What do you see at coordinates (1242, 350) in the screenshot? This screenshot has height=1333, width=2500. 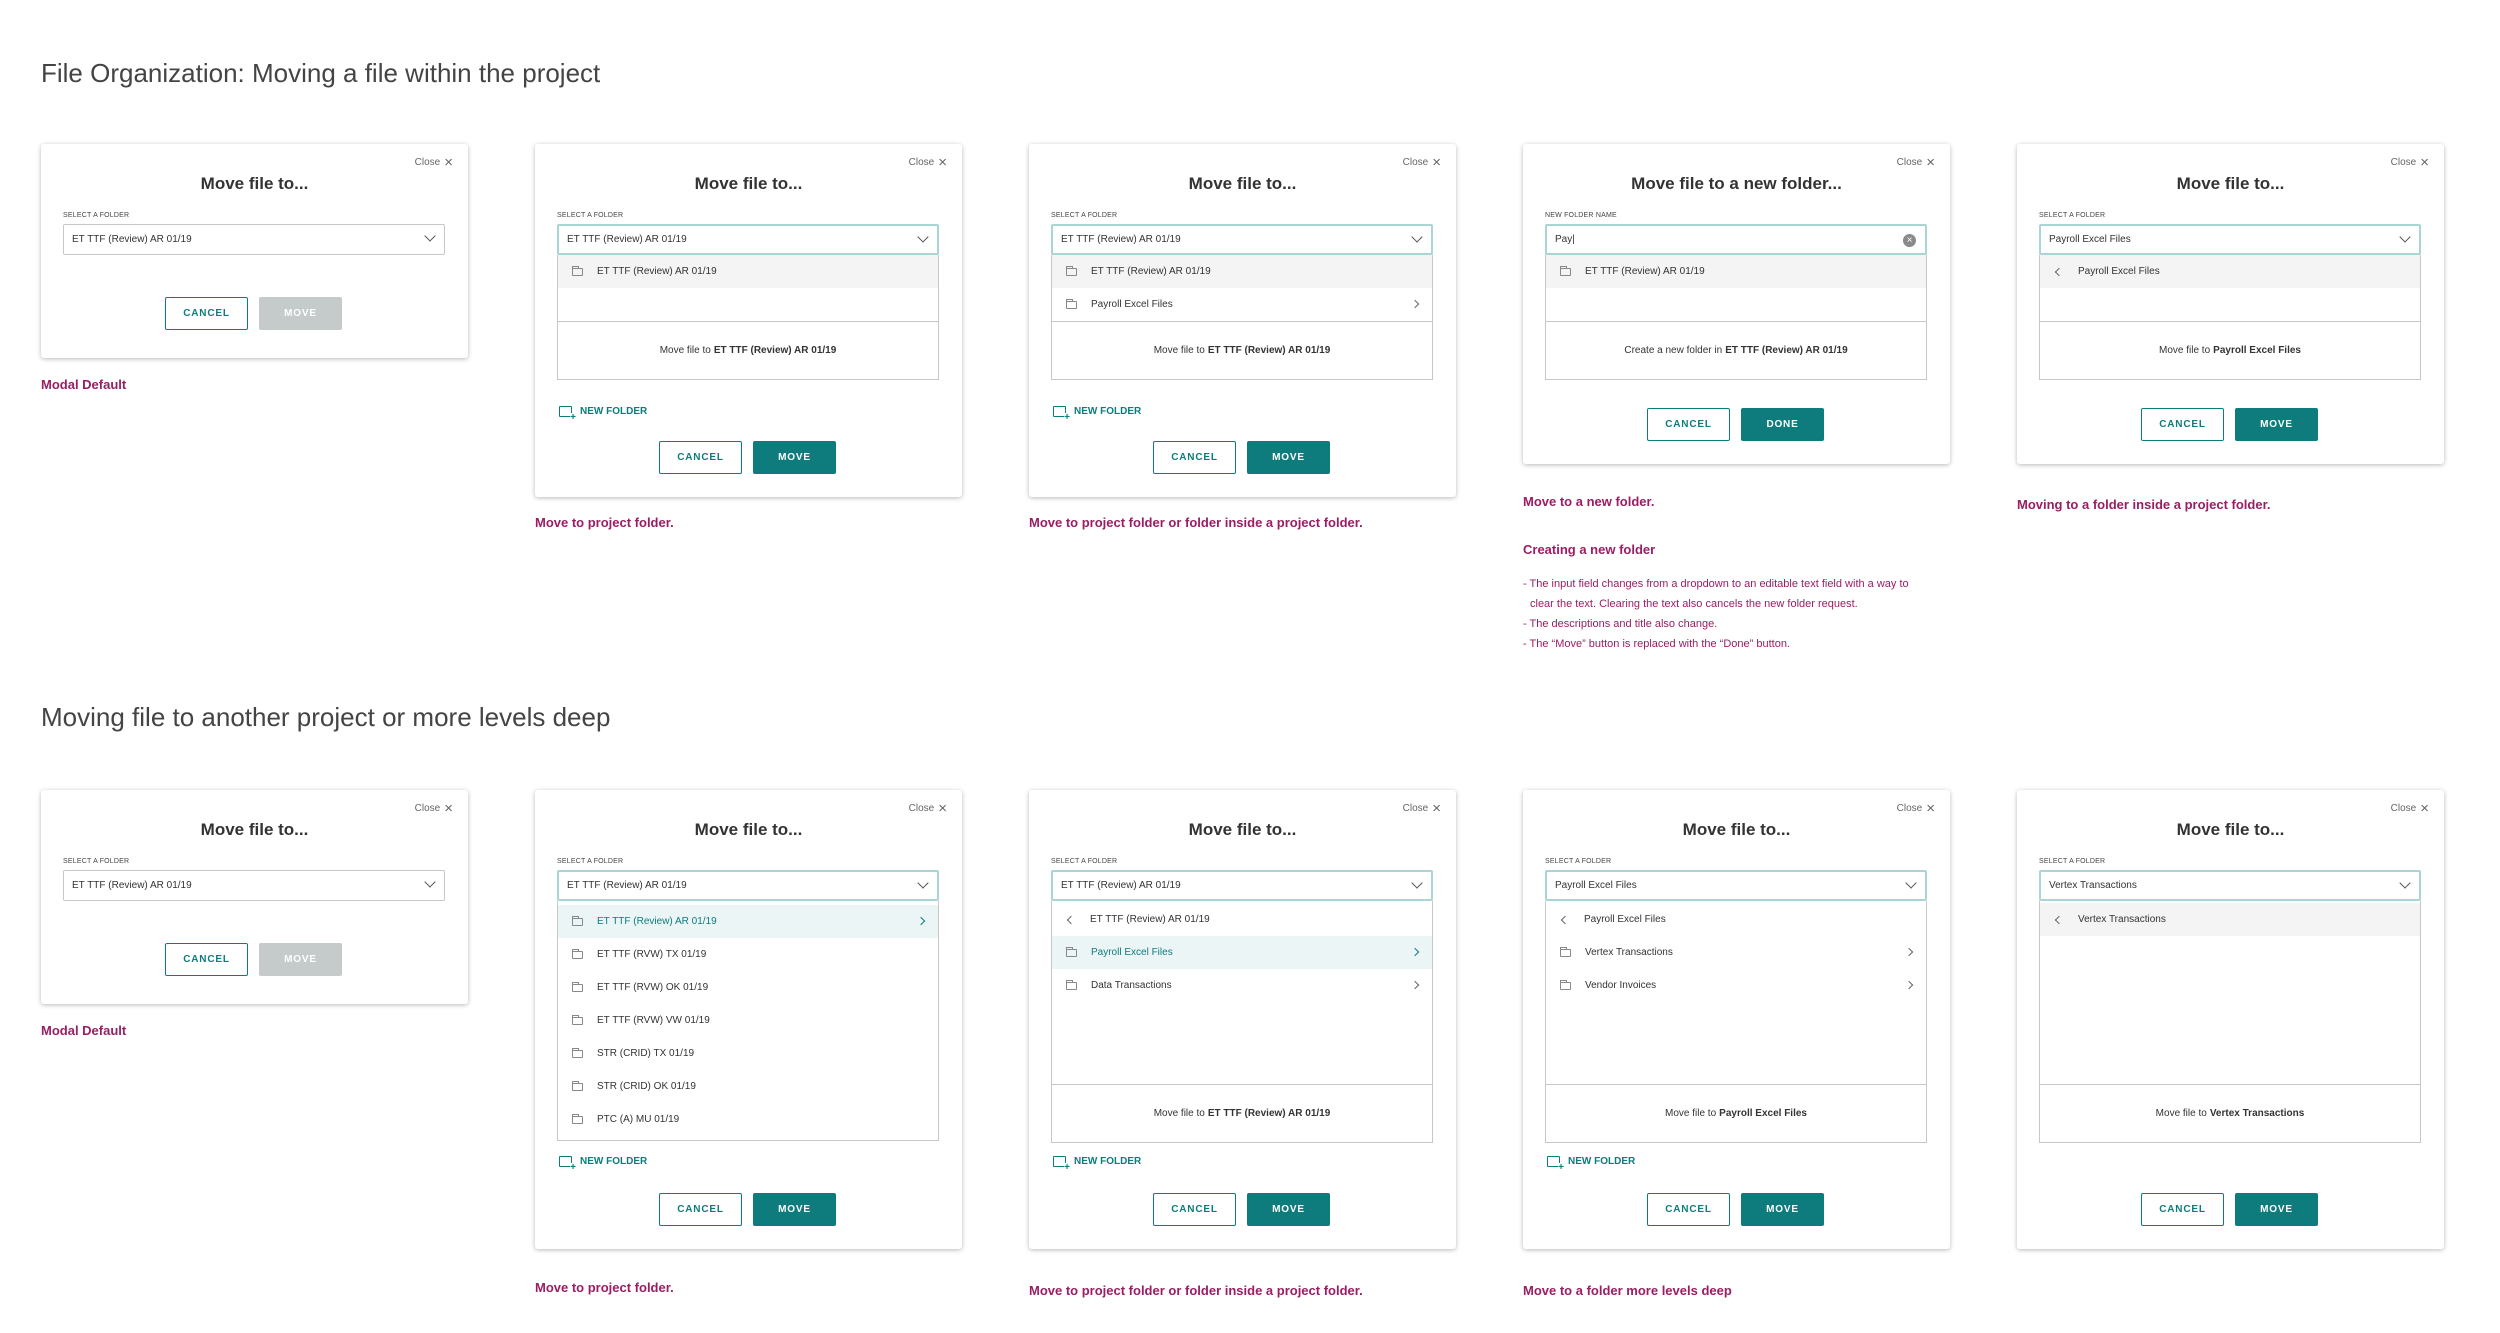 I see `move-target-bar: Move file to ET TTF (Review) AR 01/19` at bounding box center [1242, 350].